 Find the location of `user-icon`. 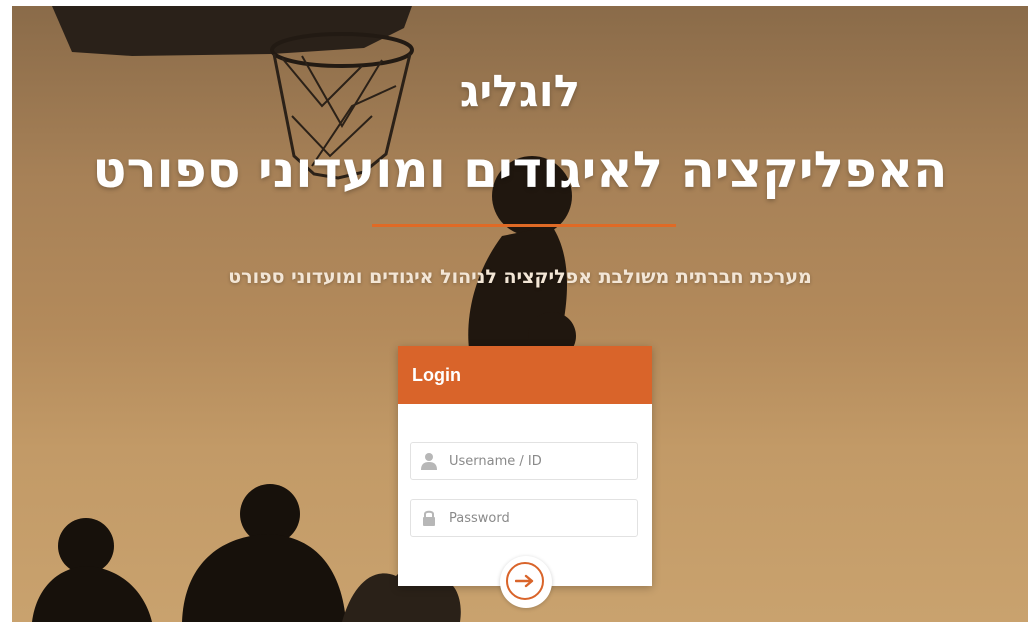

user-icon is located at coordinates (429, 461).